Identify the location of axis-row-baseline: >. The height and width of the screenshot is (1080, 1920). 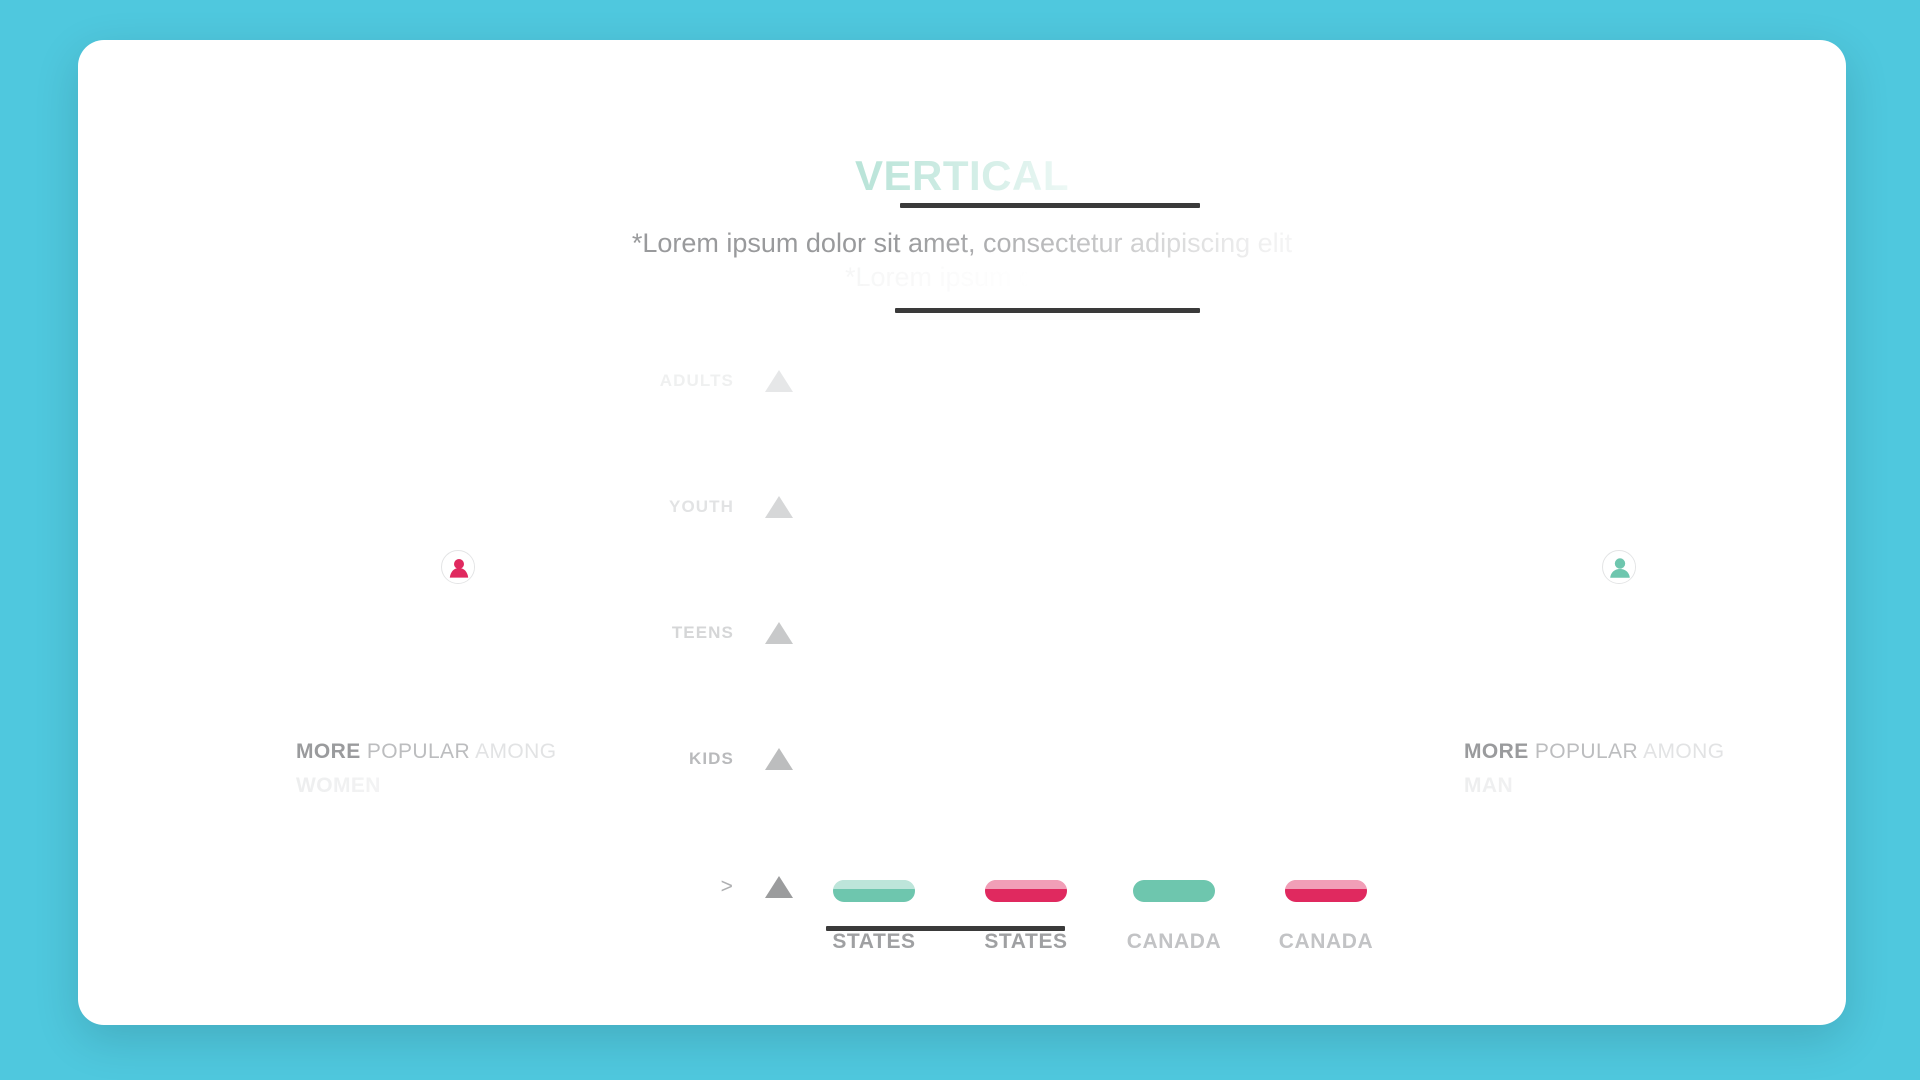
(648, 887).